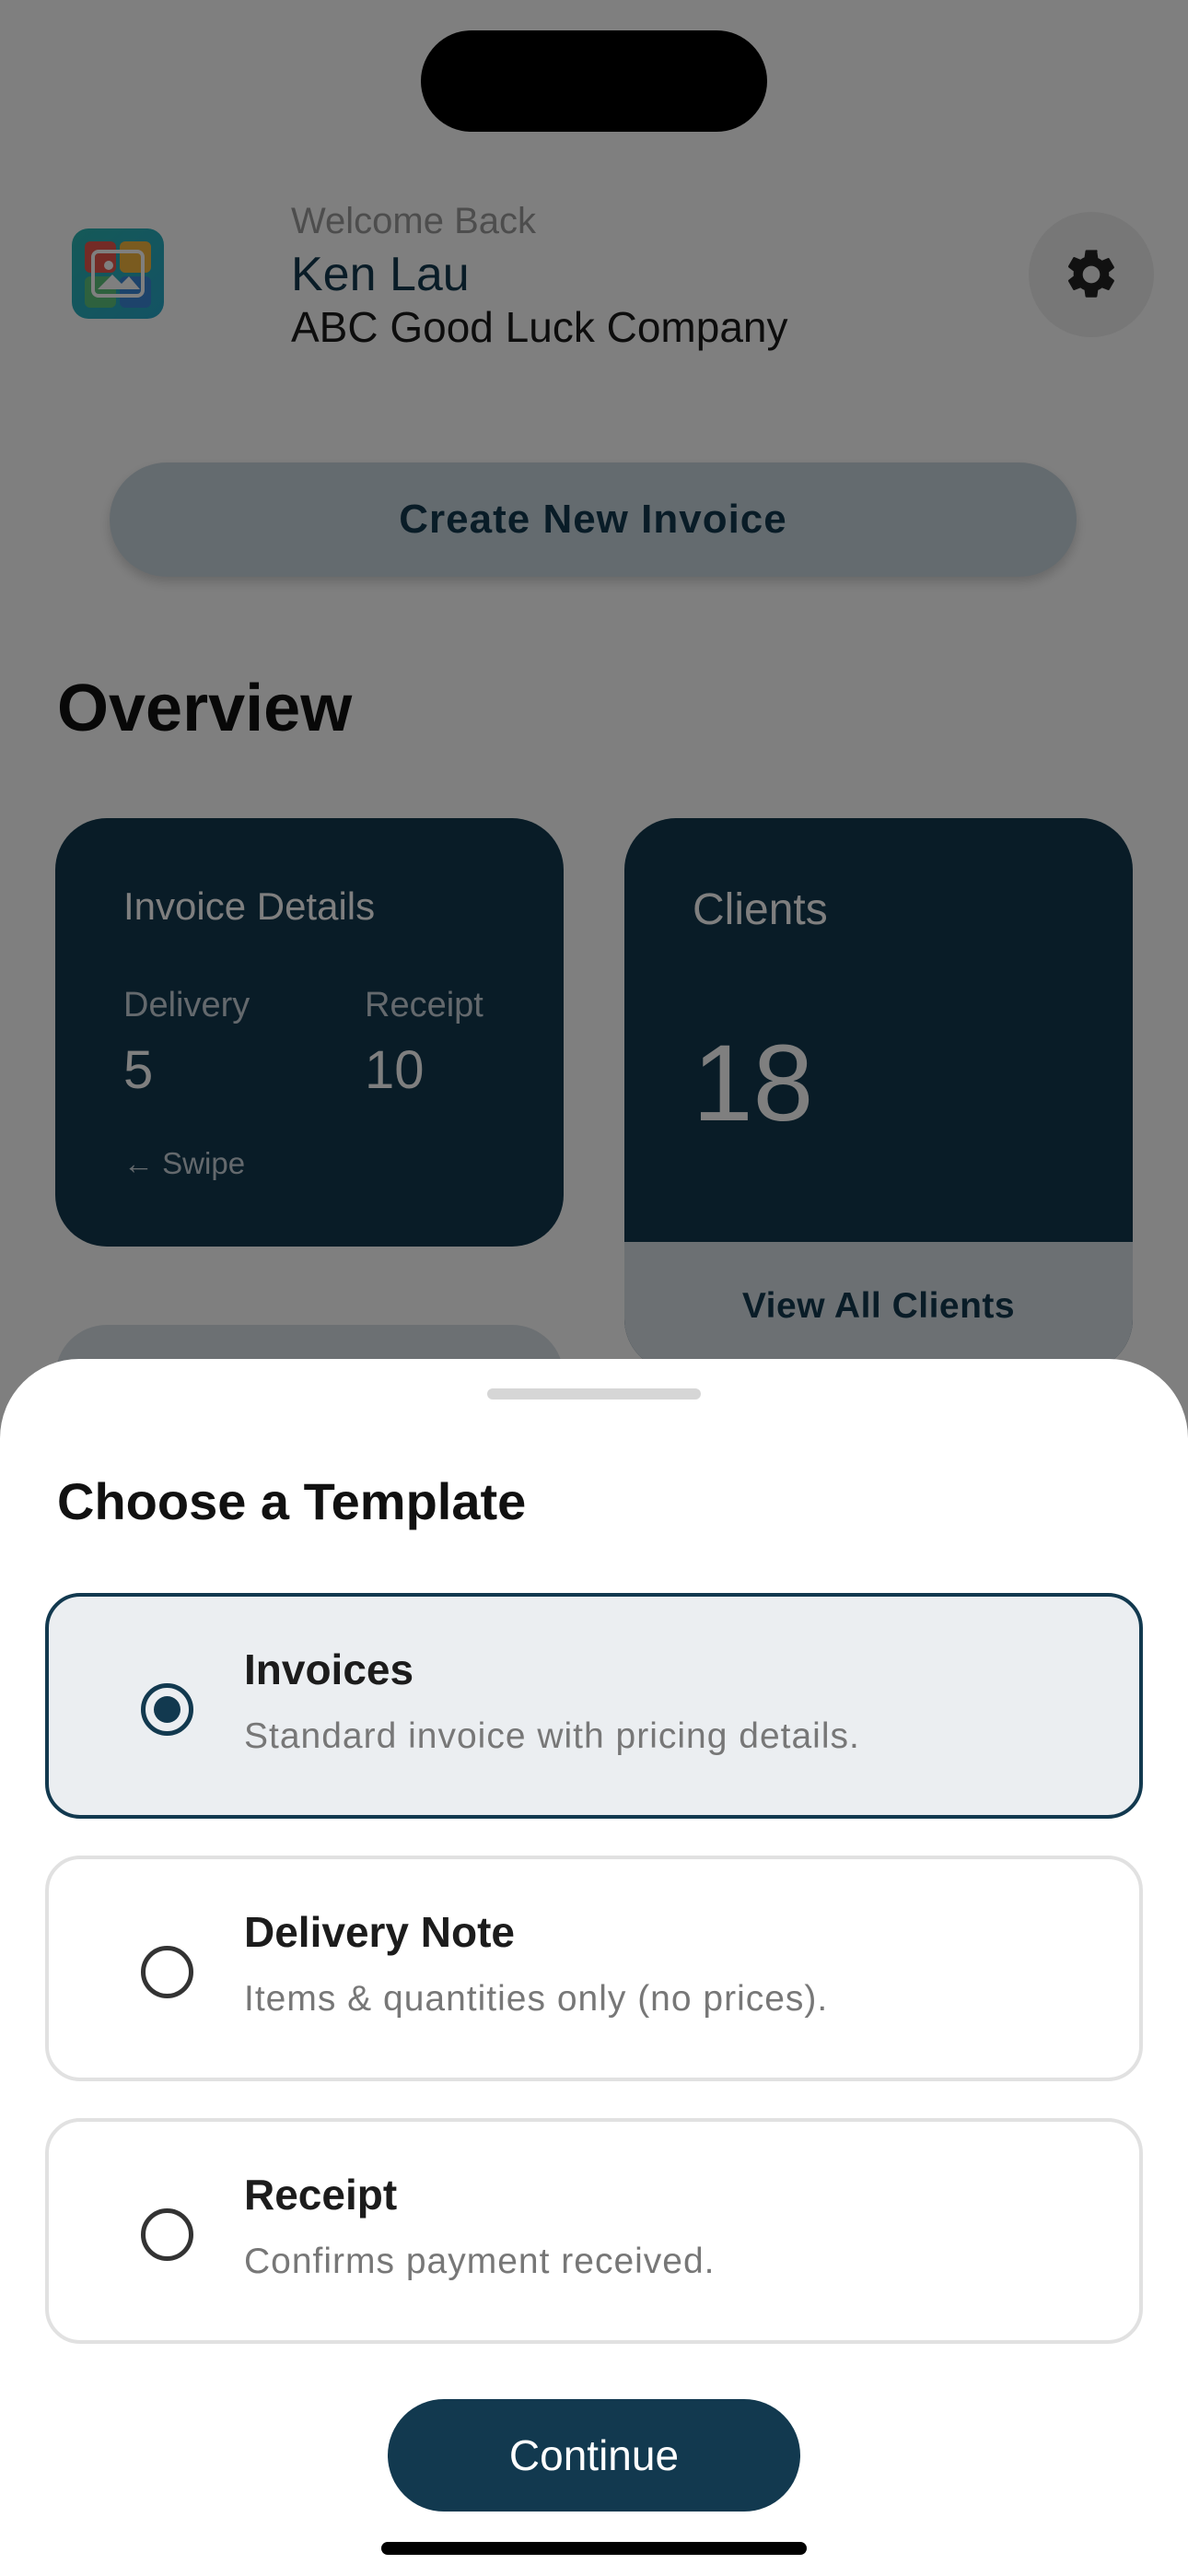 Image resolution: width=1188 pixels, height=2576 pixels. I want to click on option-description: Items & quantities only (no prices)., so click(536, 1999).